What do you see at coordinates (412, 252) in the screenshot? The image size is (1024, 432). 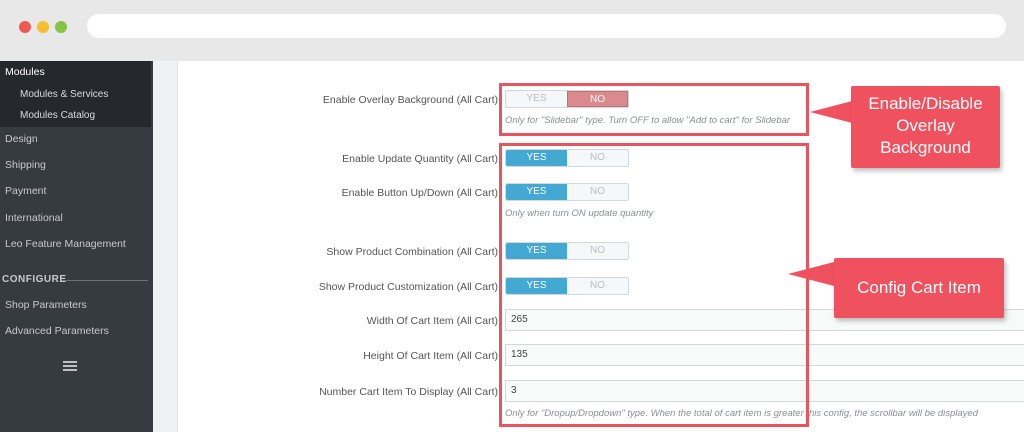 I see `combination-label: Show Product Combination (All Cart)` at bounding box center [412, 252].